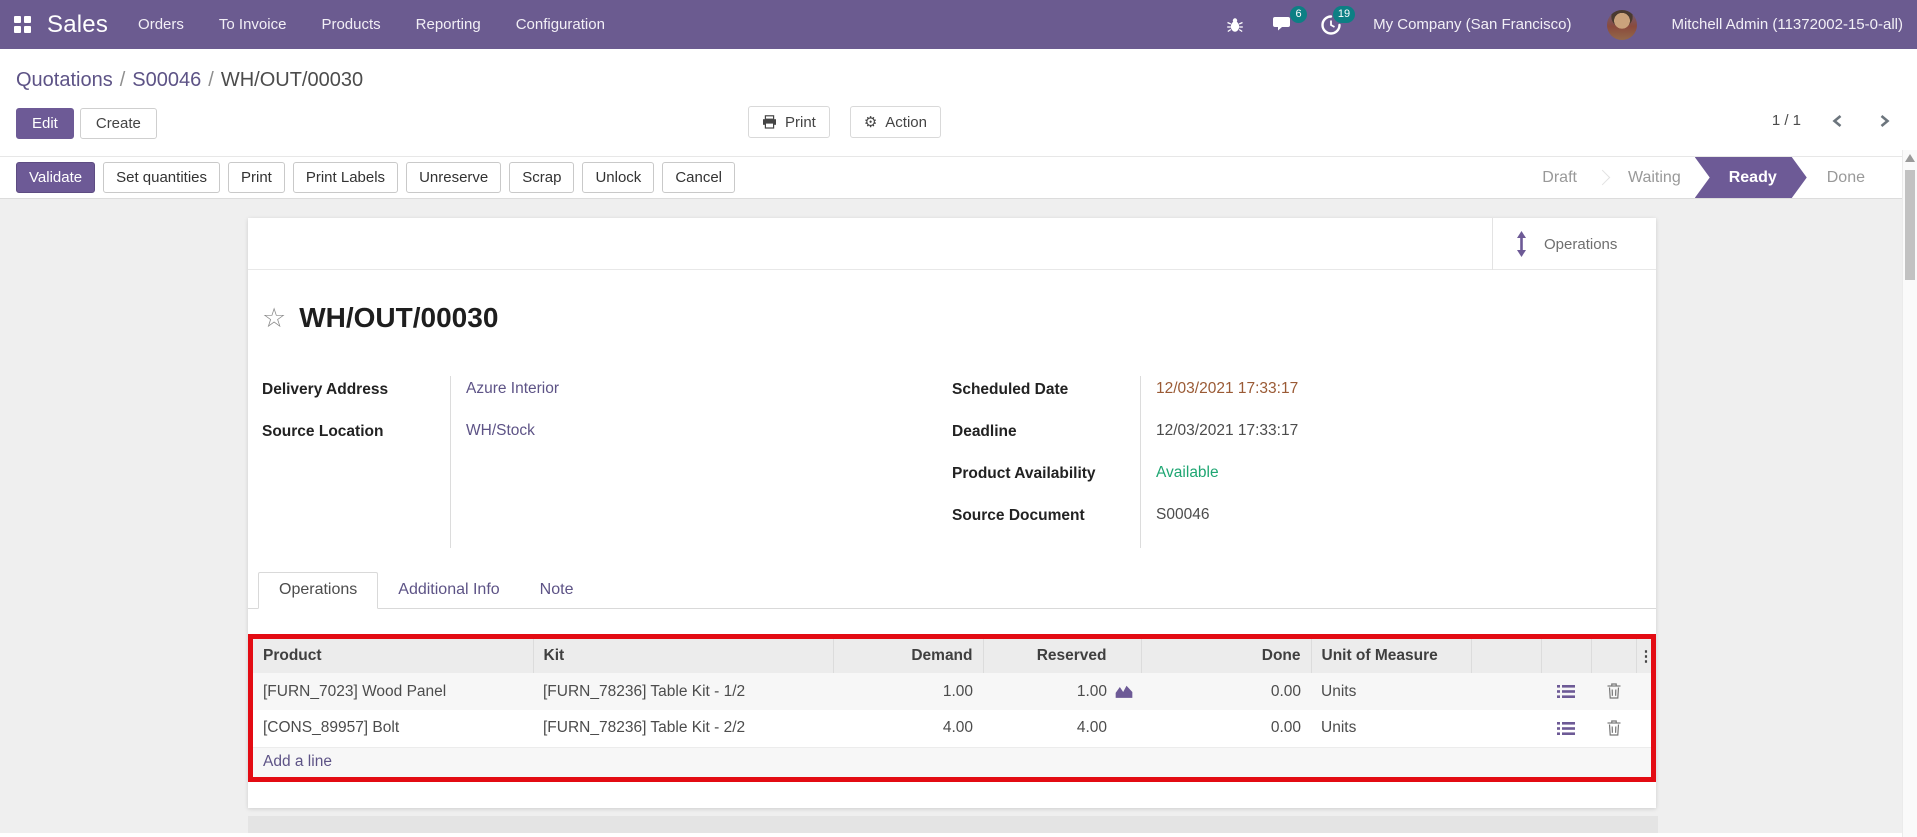  What do you see at coordinates (454, 177) in the screenshot?
I see `unreserve-button: Unreserve` at bounding box center [454, 177].